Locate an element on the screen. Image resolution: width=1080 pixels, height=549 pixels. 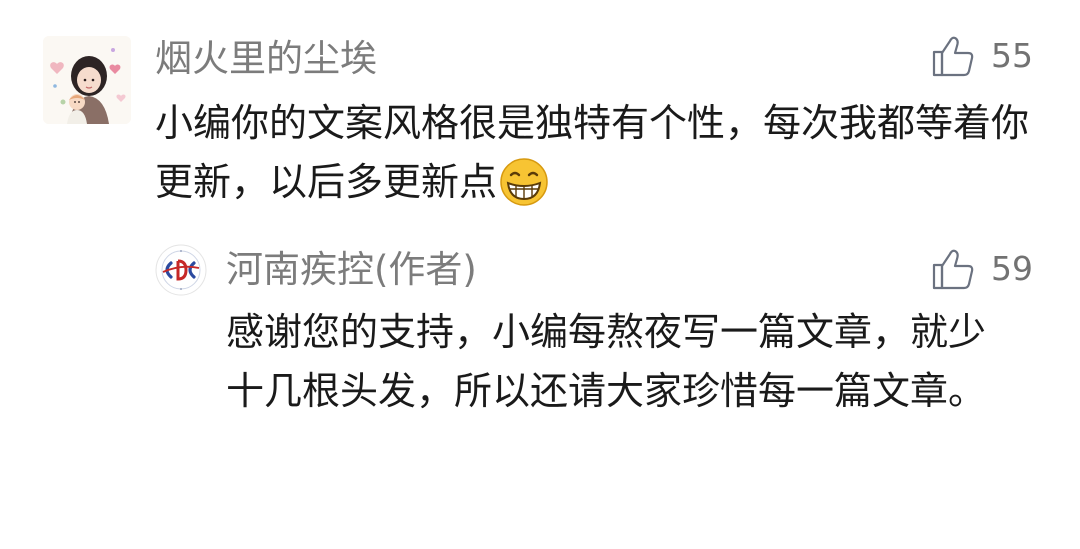
cdc-logo is located at coordinates (181, 270).